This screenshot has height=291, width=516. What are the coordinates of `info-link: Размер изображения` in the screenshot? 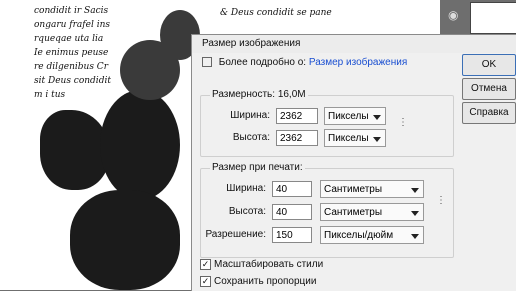 It's located at (358, 62).